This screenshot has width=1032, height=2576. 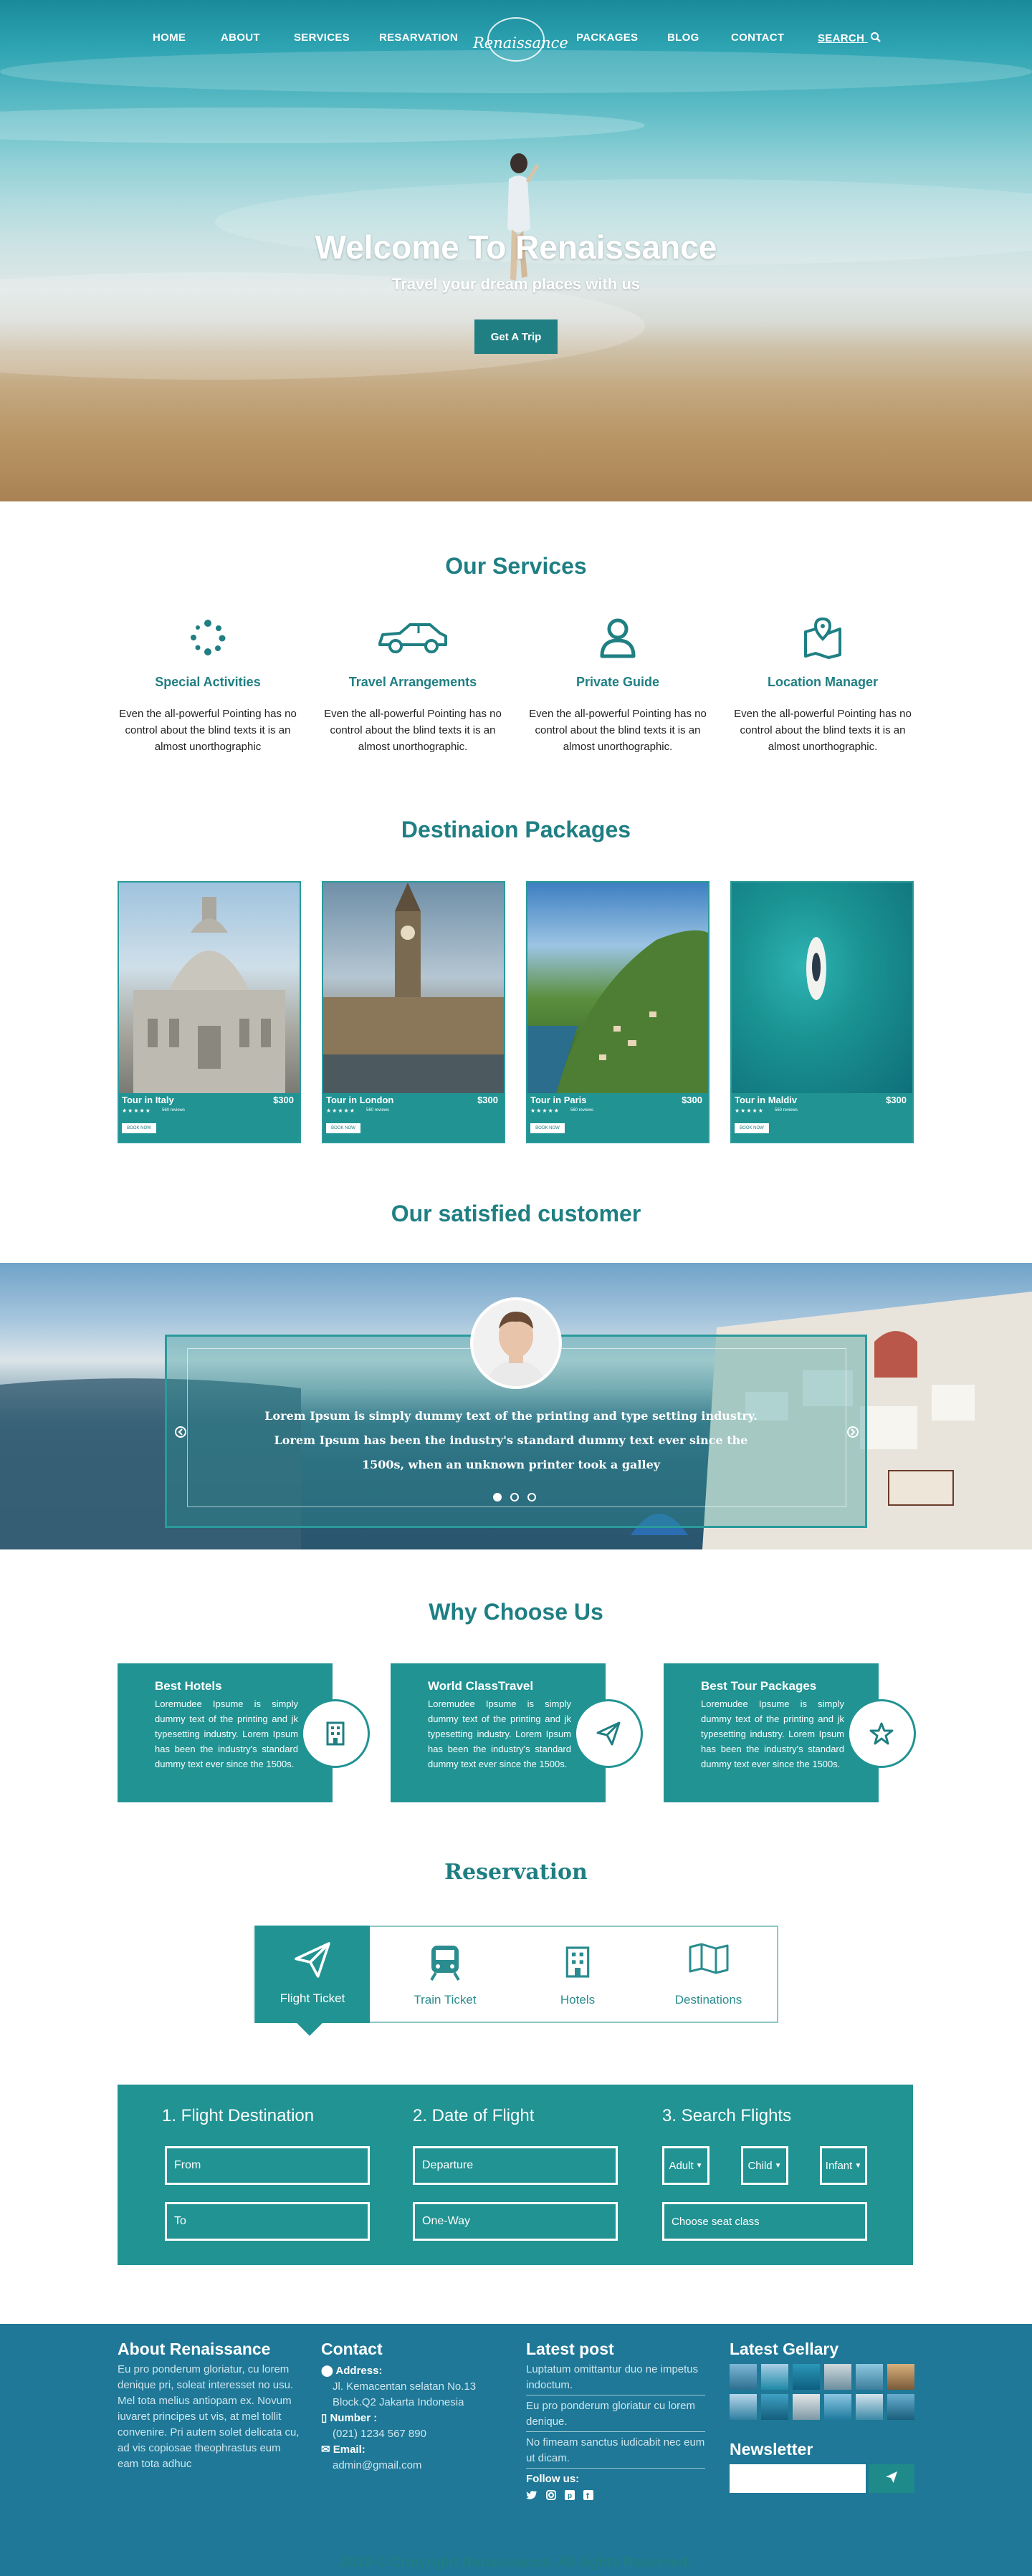 I want to click on infant-select-label: Infant, so click(x=839, y=2166).